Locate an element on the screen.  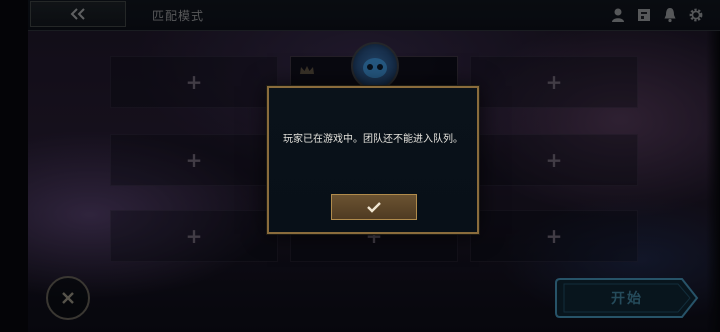
checkmark-icon is located at coordinates (374, 207).